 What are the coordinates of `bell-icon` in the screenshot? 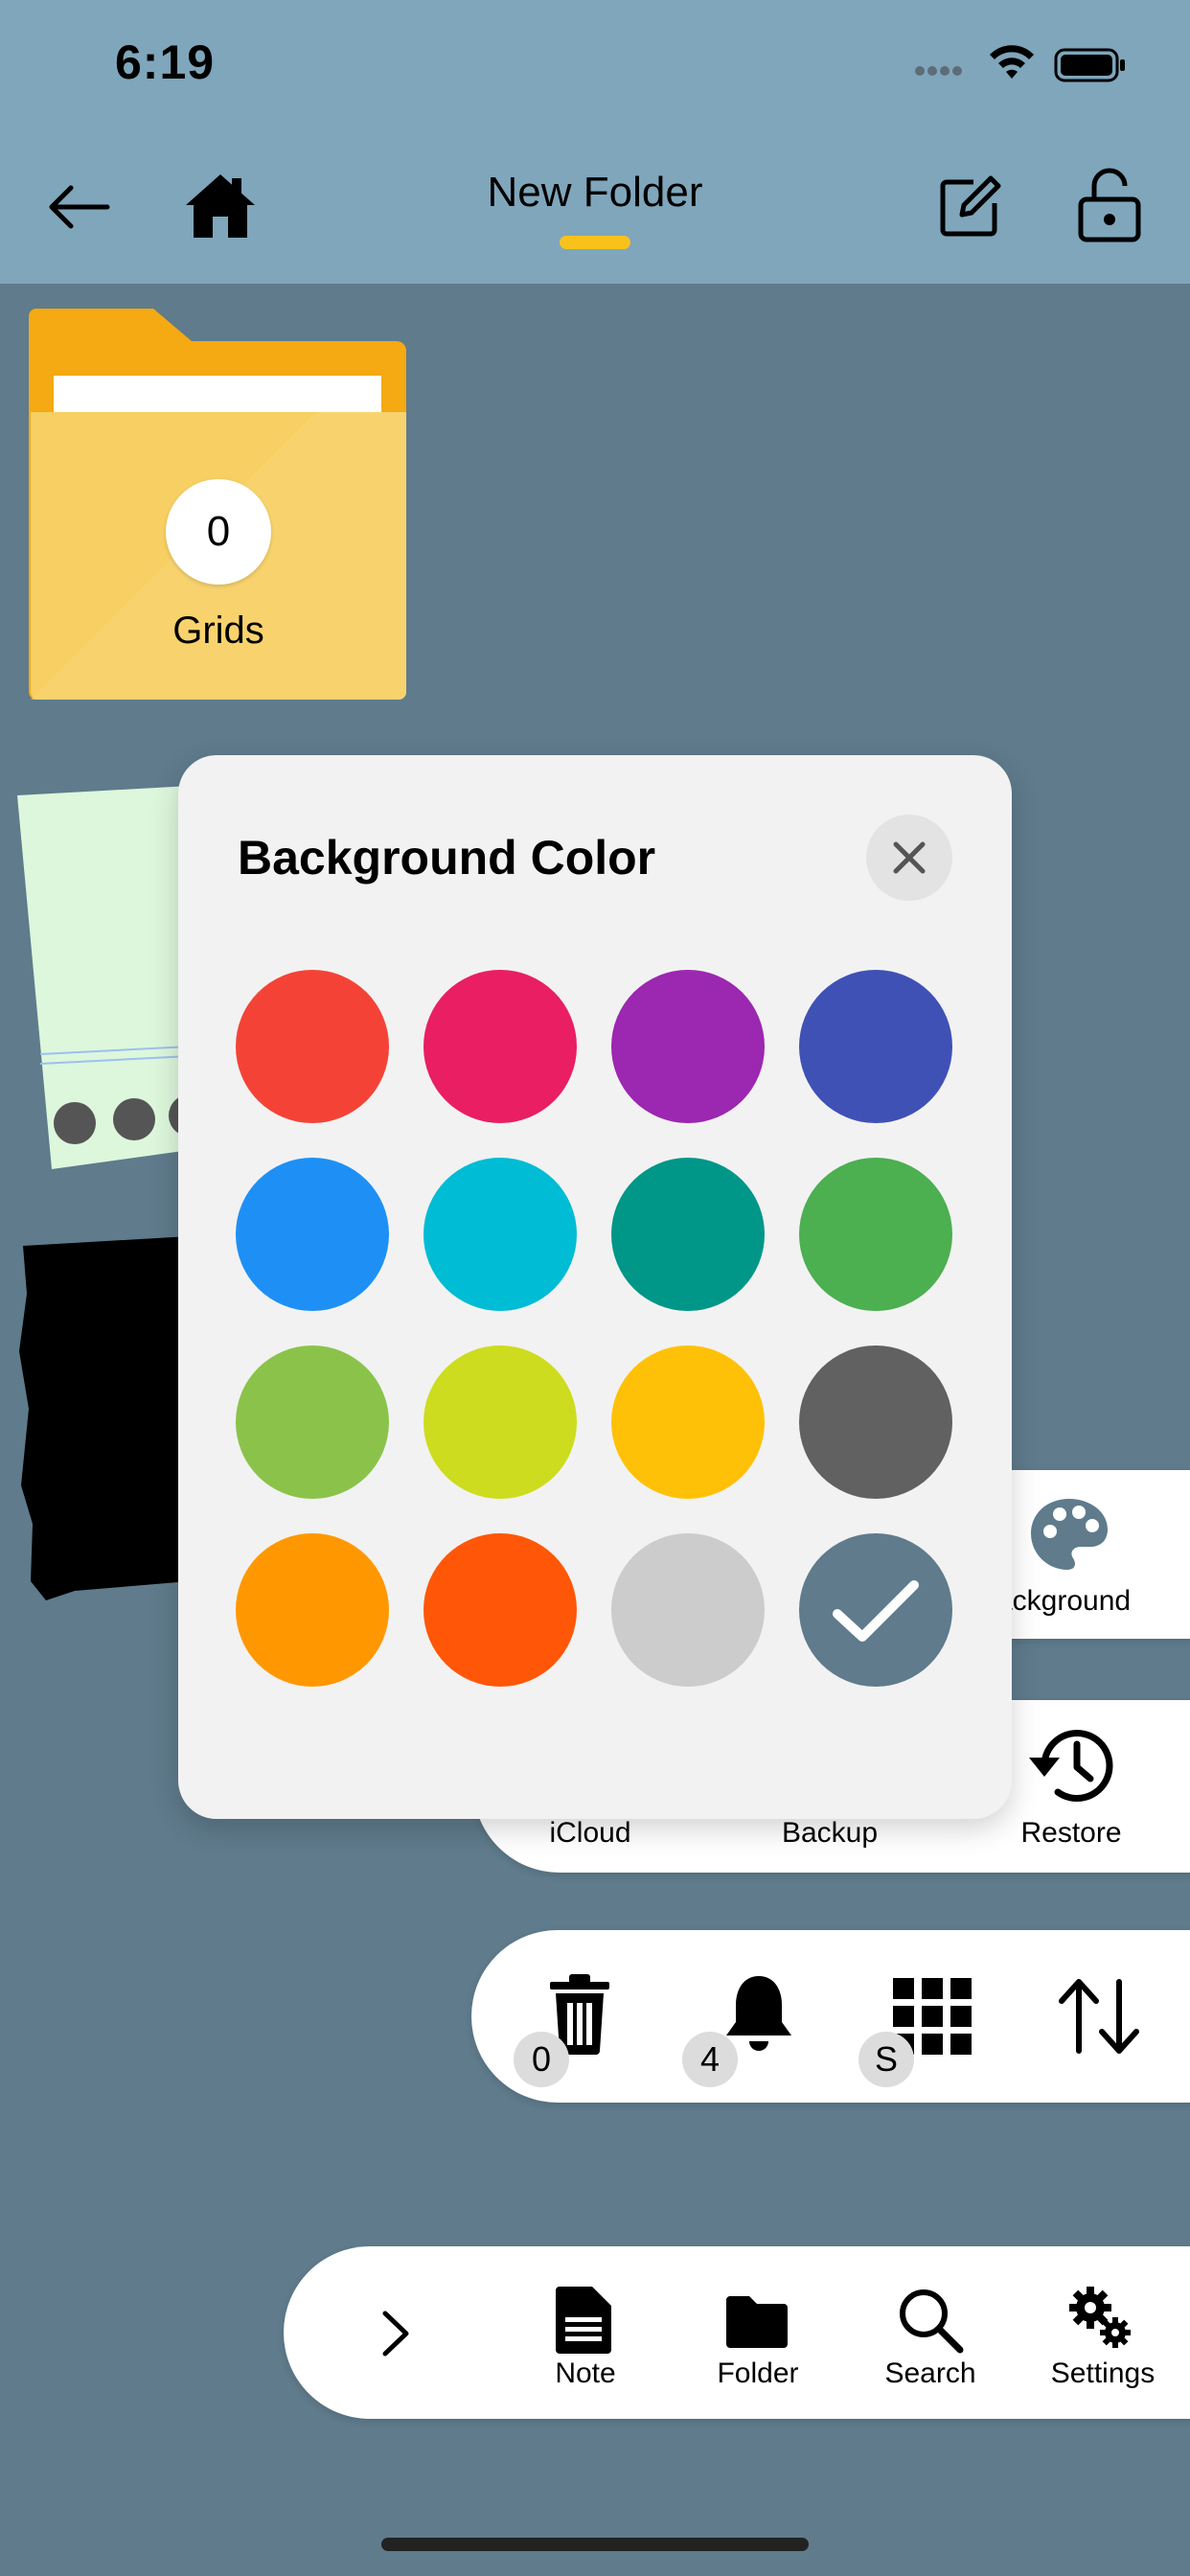 It's located at (759, 2012).